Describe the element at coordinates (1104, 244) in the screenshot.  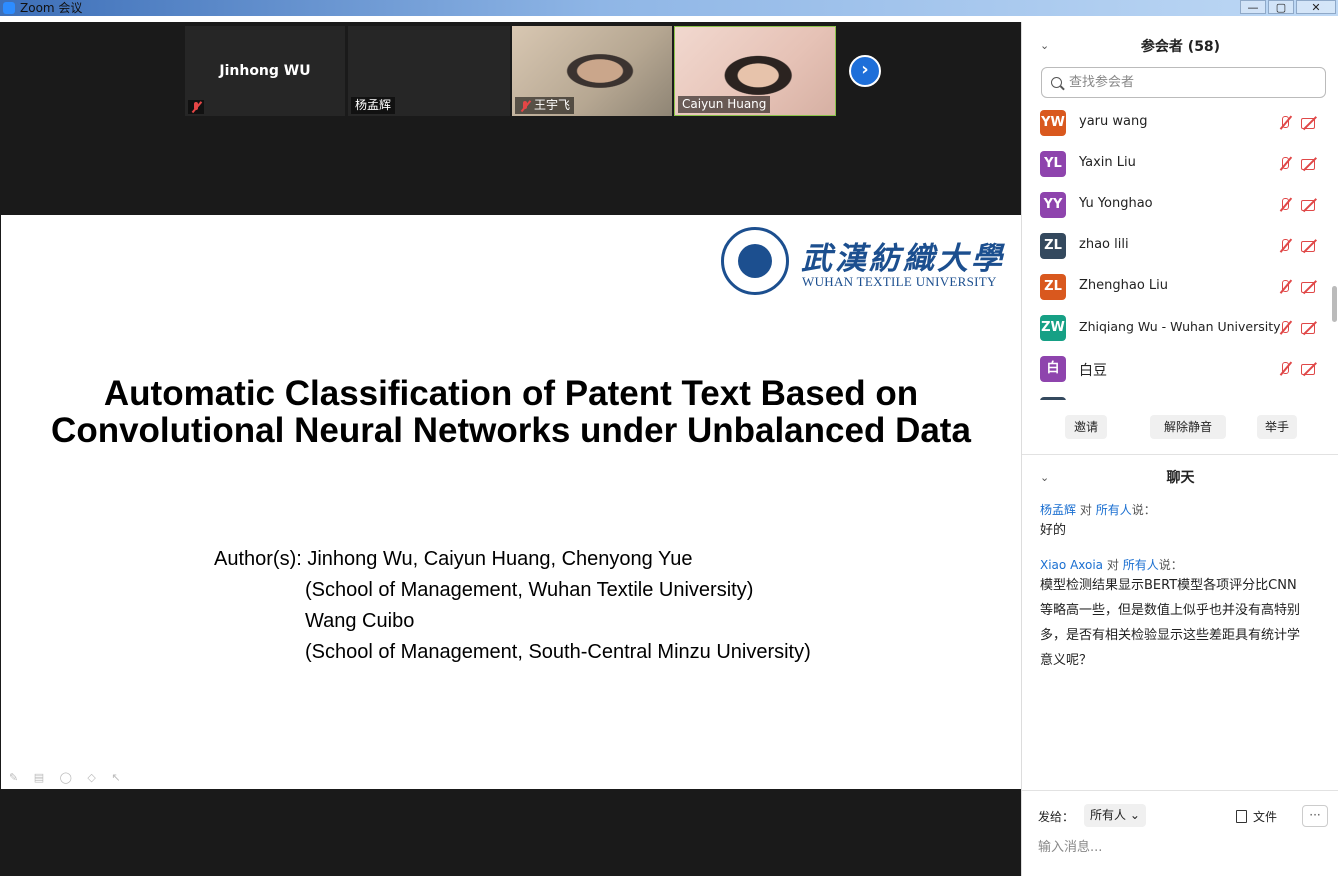
I see `participant-name: zhao lili` at that location.